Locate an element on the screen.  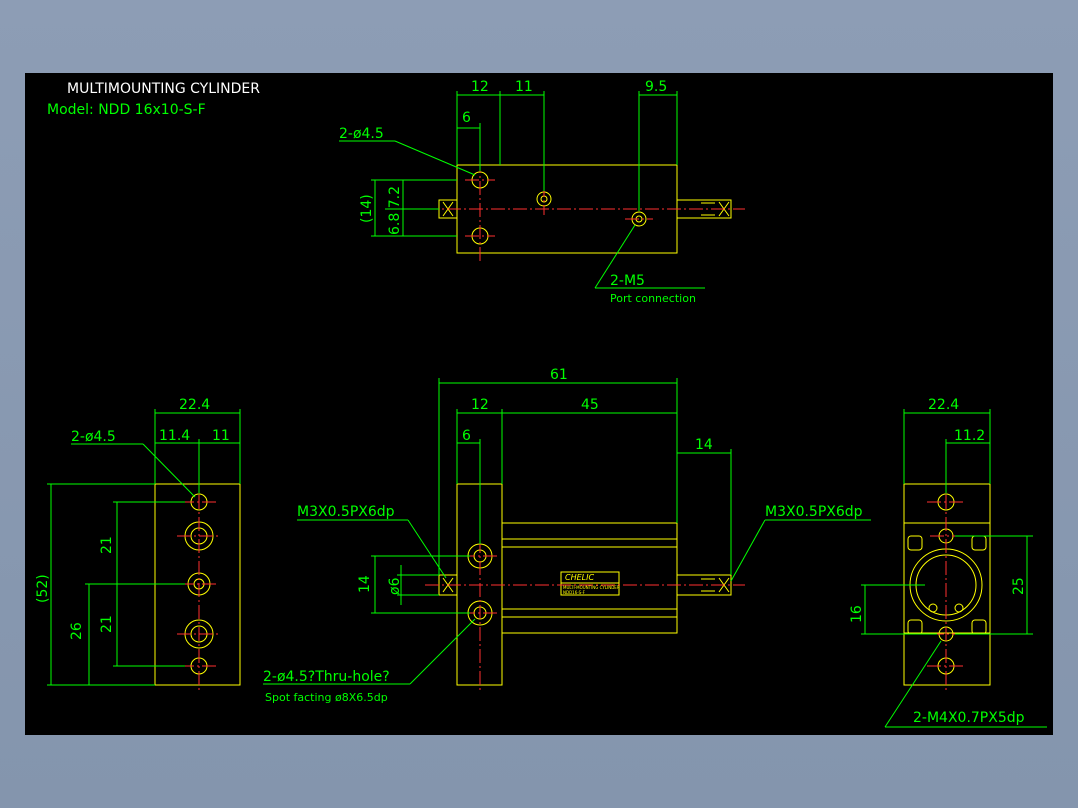
front-spot-facing: Spot facting ø8X6.5dp is located at coordinates (326, 697).